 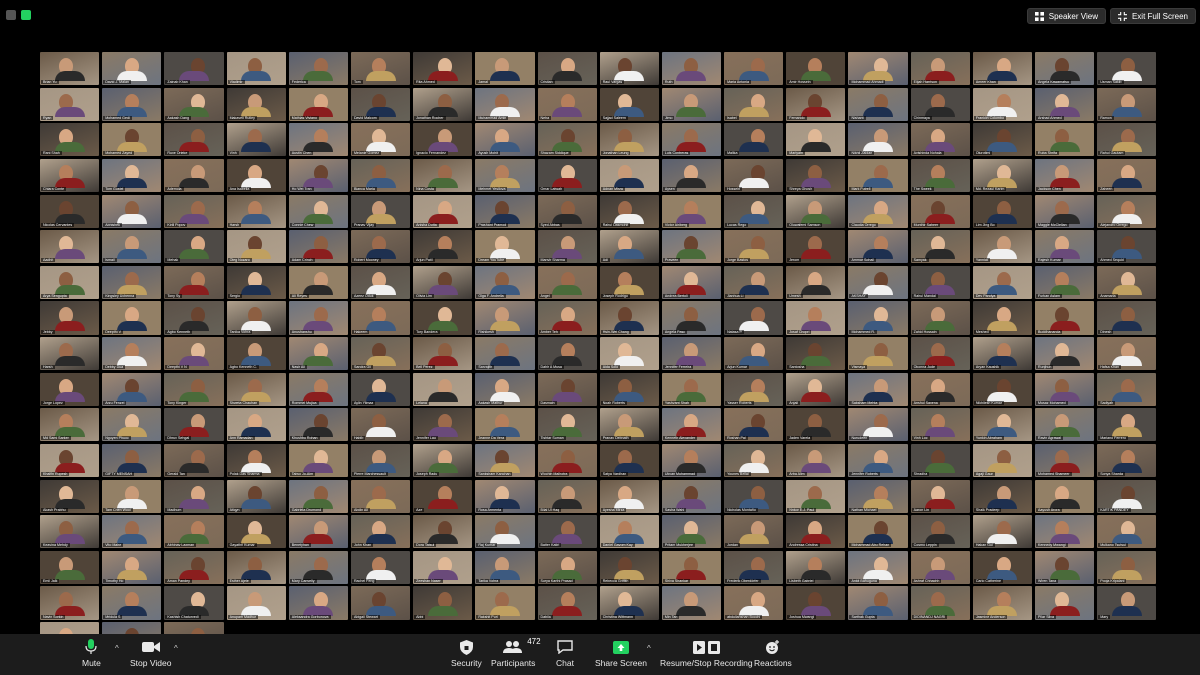 What do you see at coordinates (629, 104) in the screenshot?
I see `participant-video-tile: Sajjad Saleem` at bounding box center [629, 104].